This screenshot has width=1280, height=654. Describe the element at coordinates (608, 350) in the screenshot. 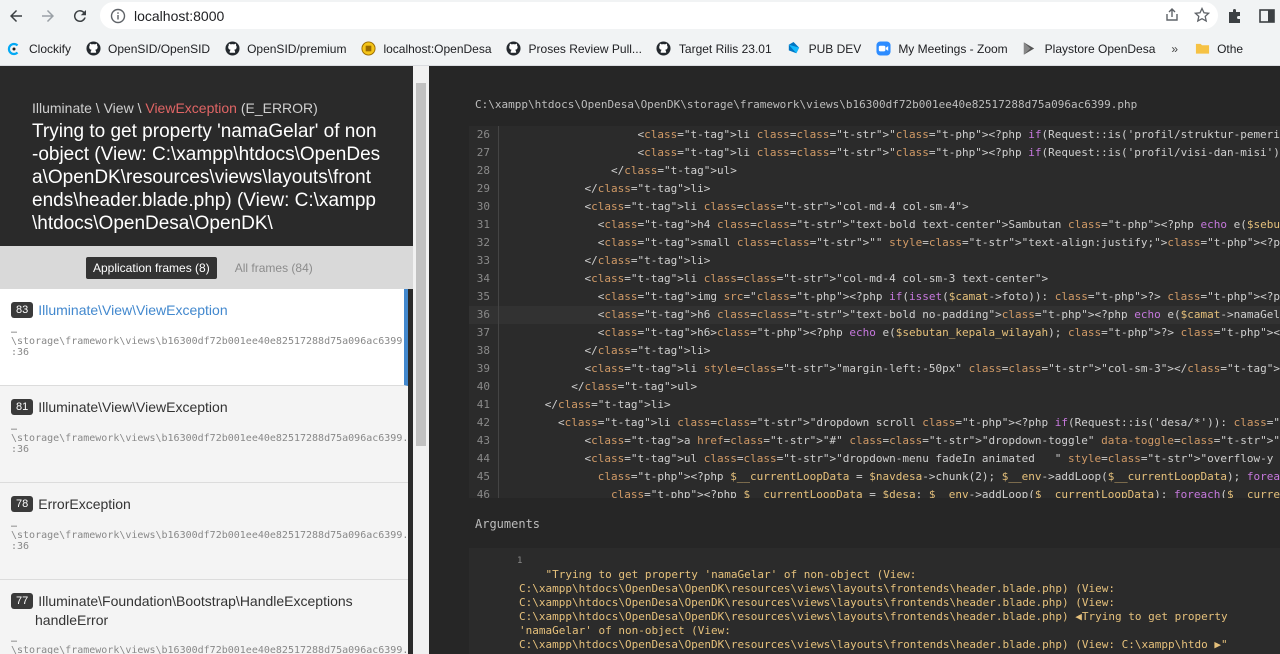

I see `code-text: </class="t-tag">li>` at that location.